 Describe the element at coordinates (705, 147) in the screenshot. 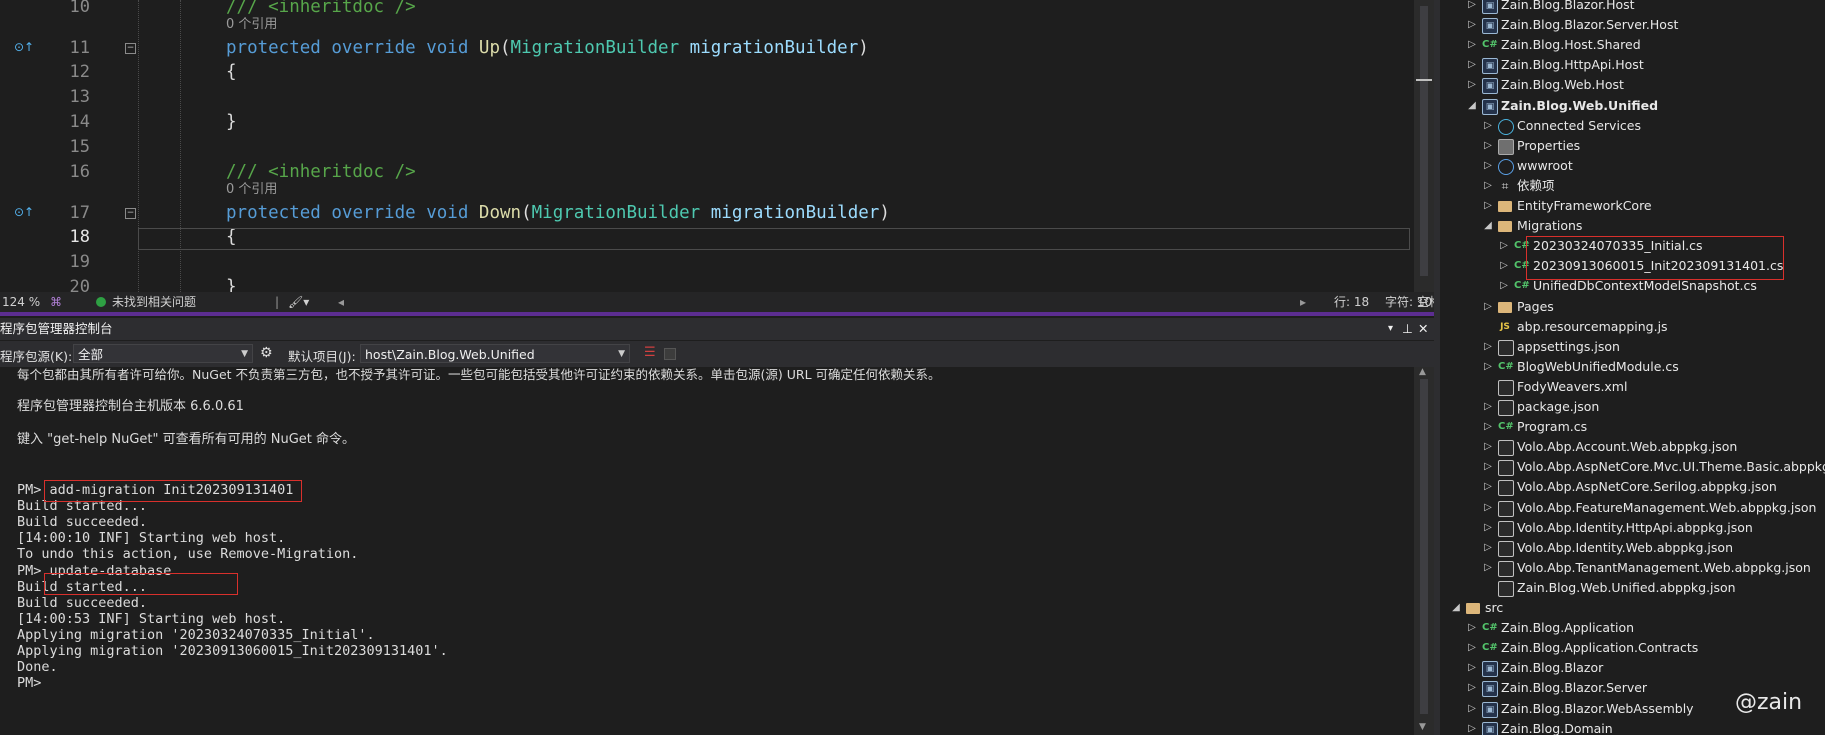

I see `code-line: 15` at that location.